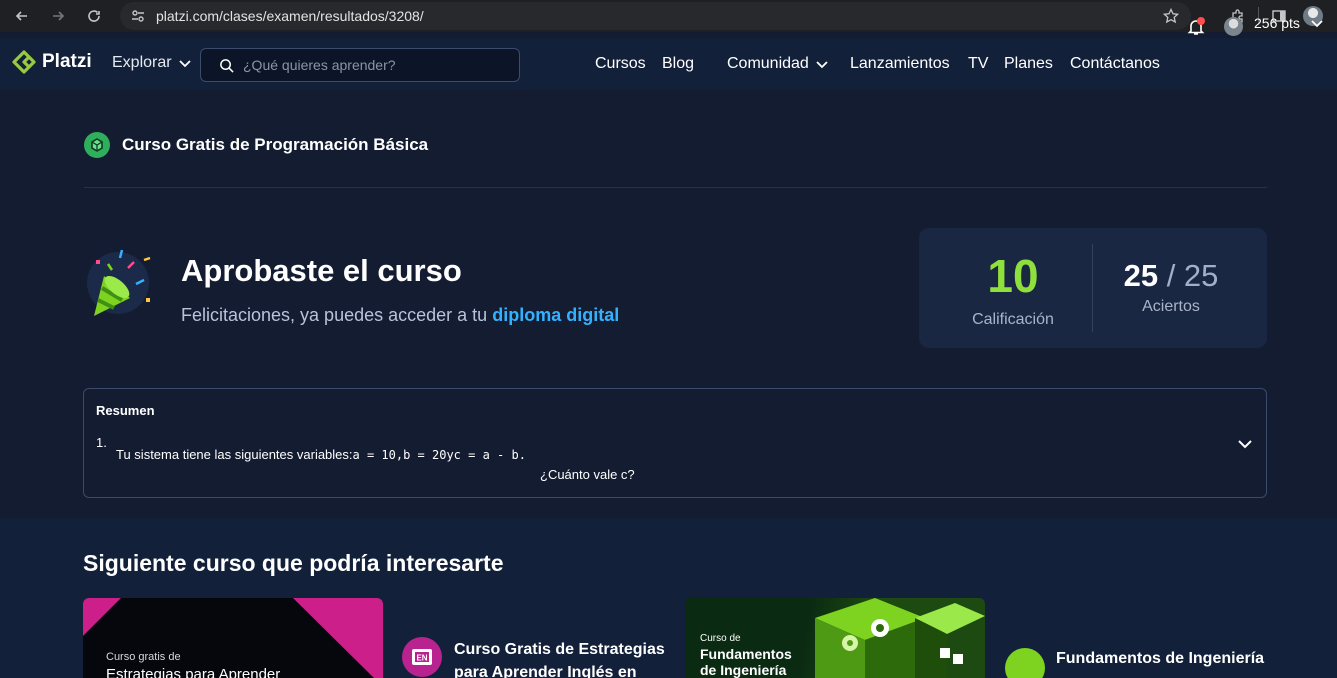 The width and height of the screenshot is (1337, 678). What do you see at coordinates (768, 63) in the screenshot?
I see `nav-comunidad-label: Comunidad` at bounding box center [768, 63].